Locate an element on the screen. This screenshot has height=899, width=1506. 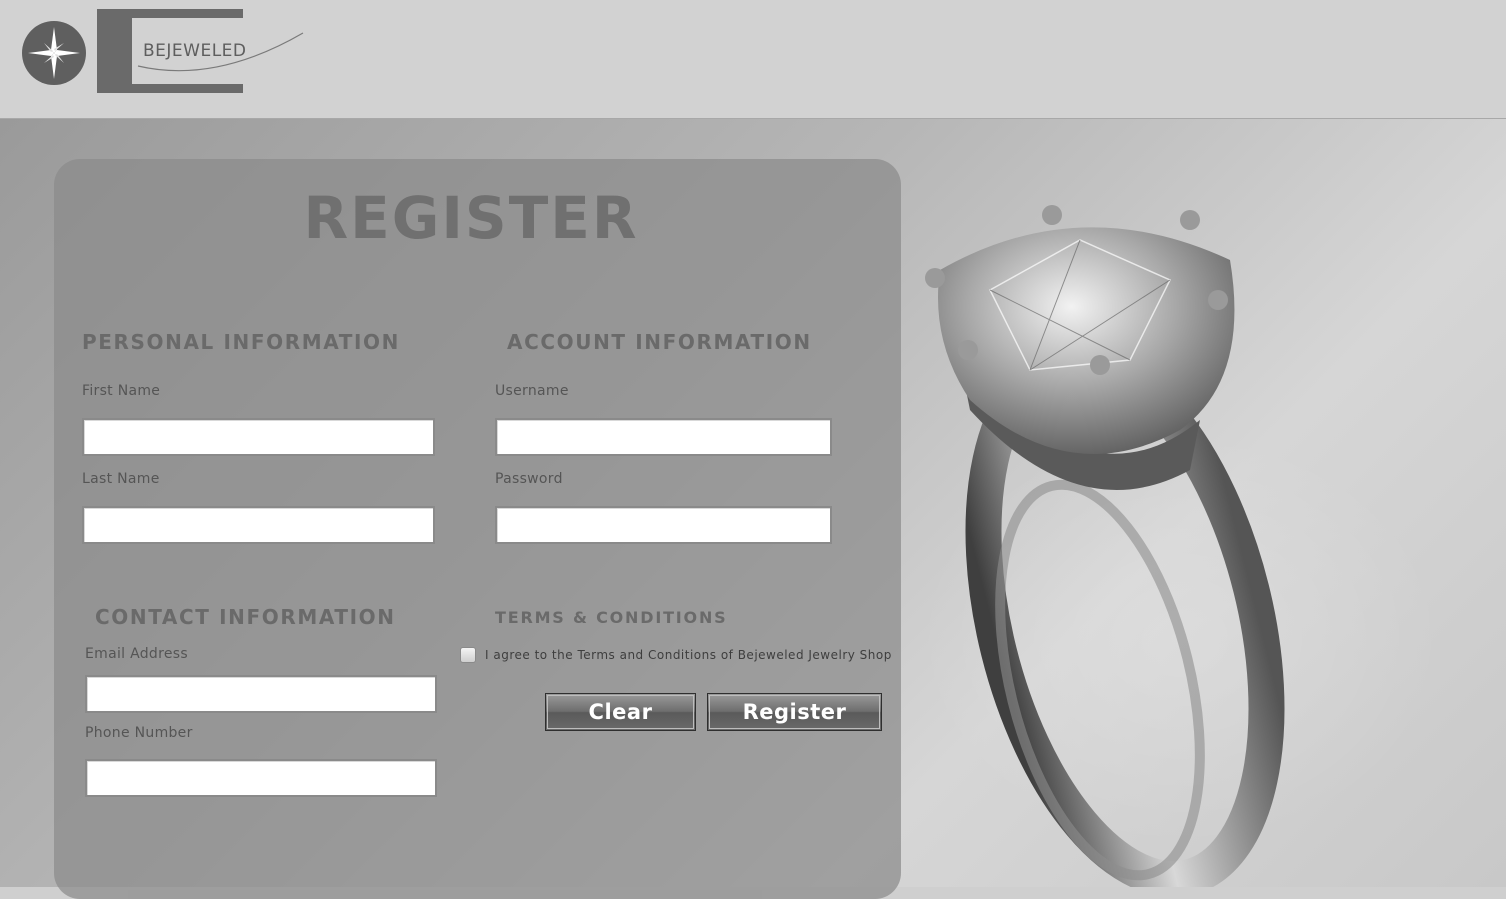
username-input is located at coordinates (663, 437).